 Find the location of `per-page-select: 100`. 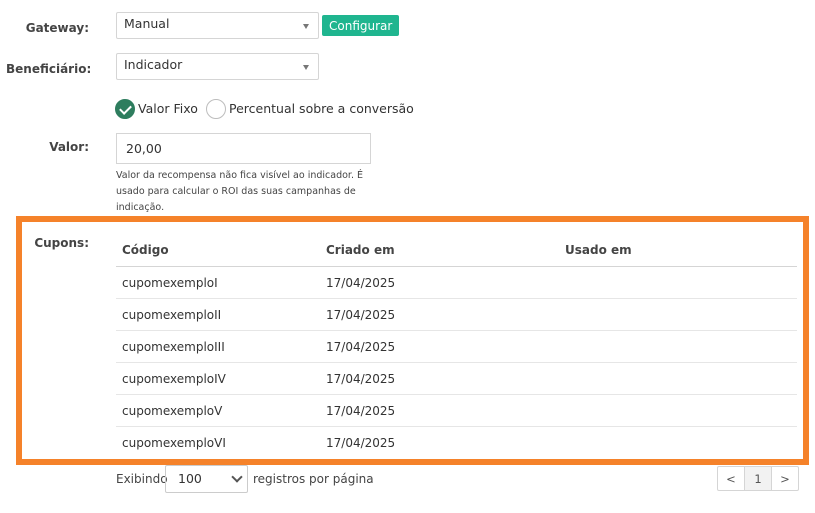

per-page-select: 100 is located at coordinates (206, 479).